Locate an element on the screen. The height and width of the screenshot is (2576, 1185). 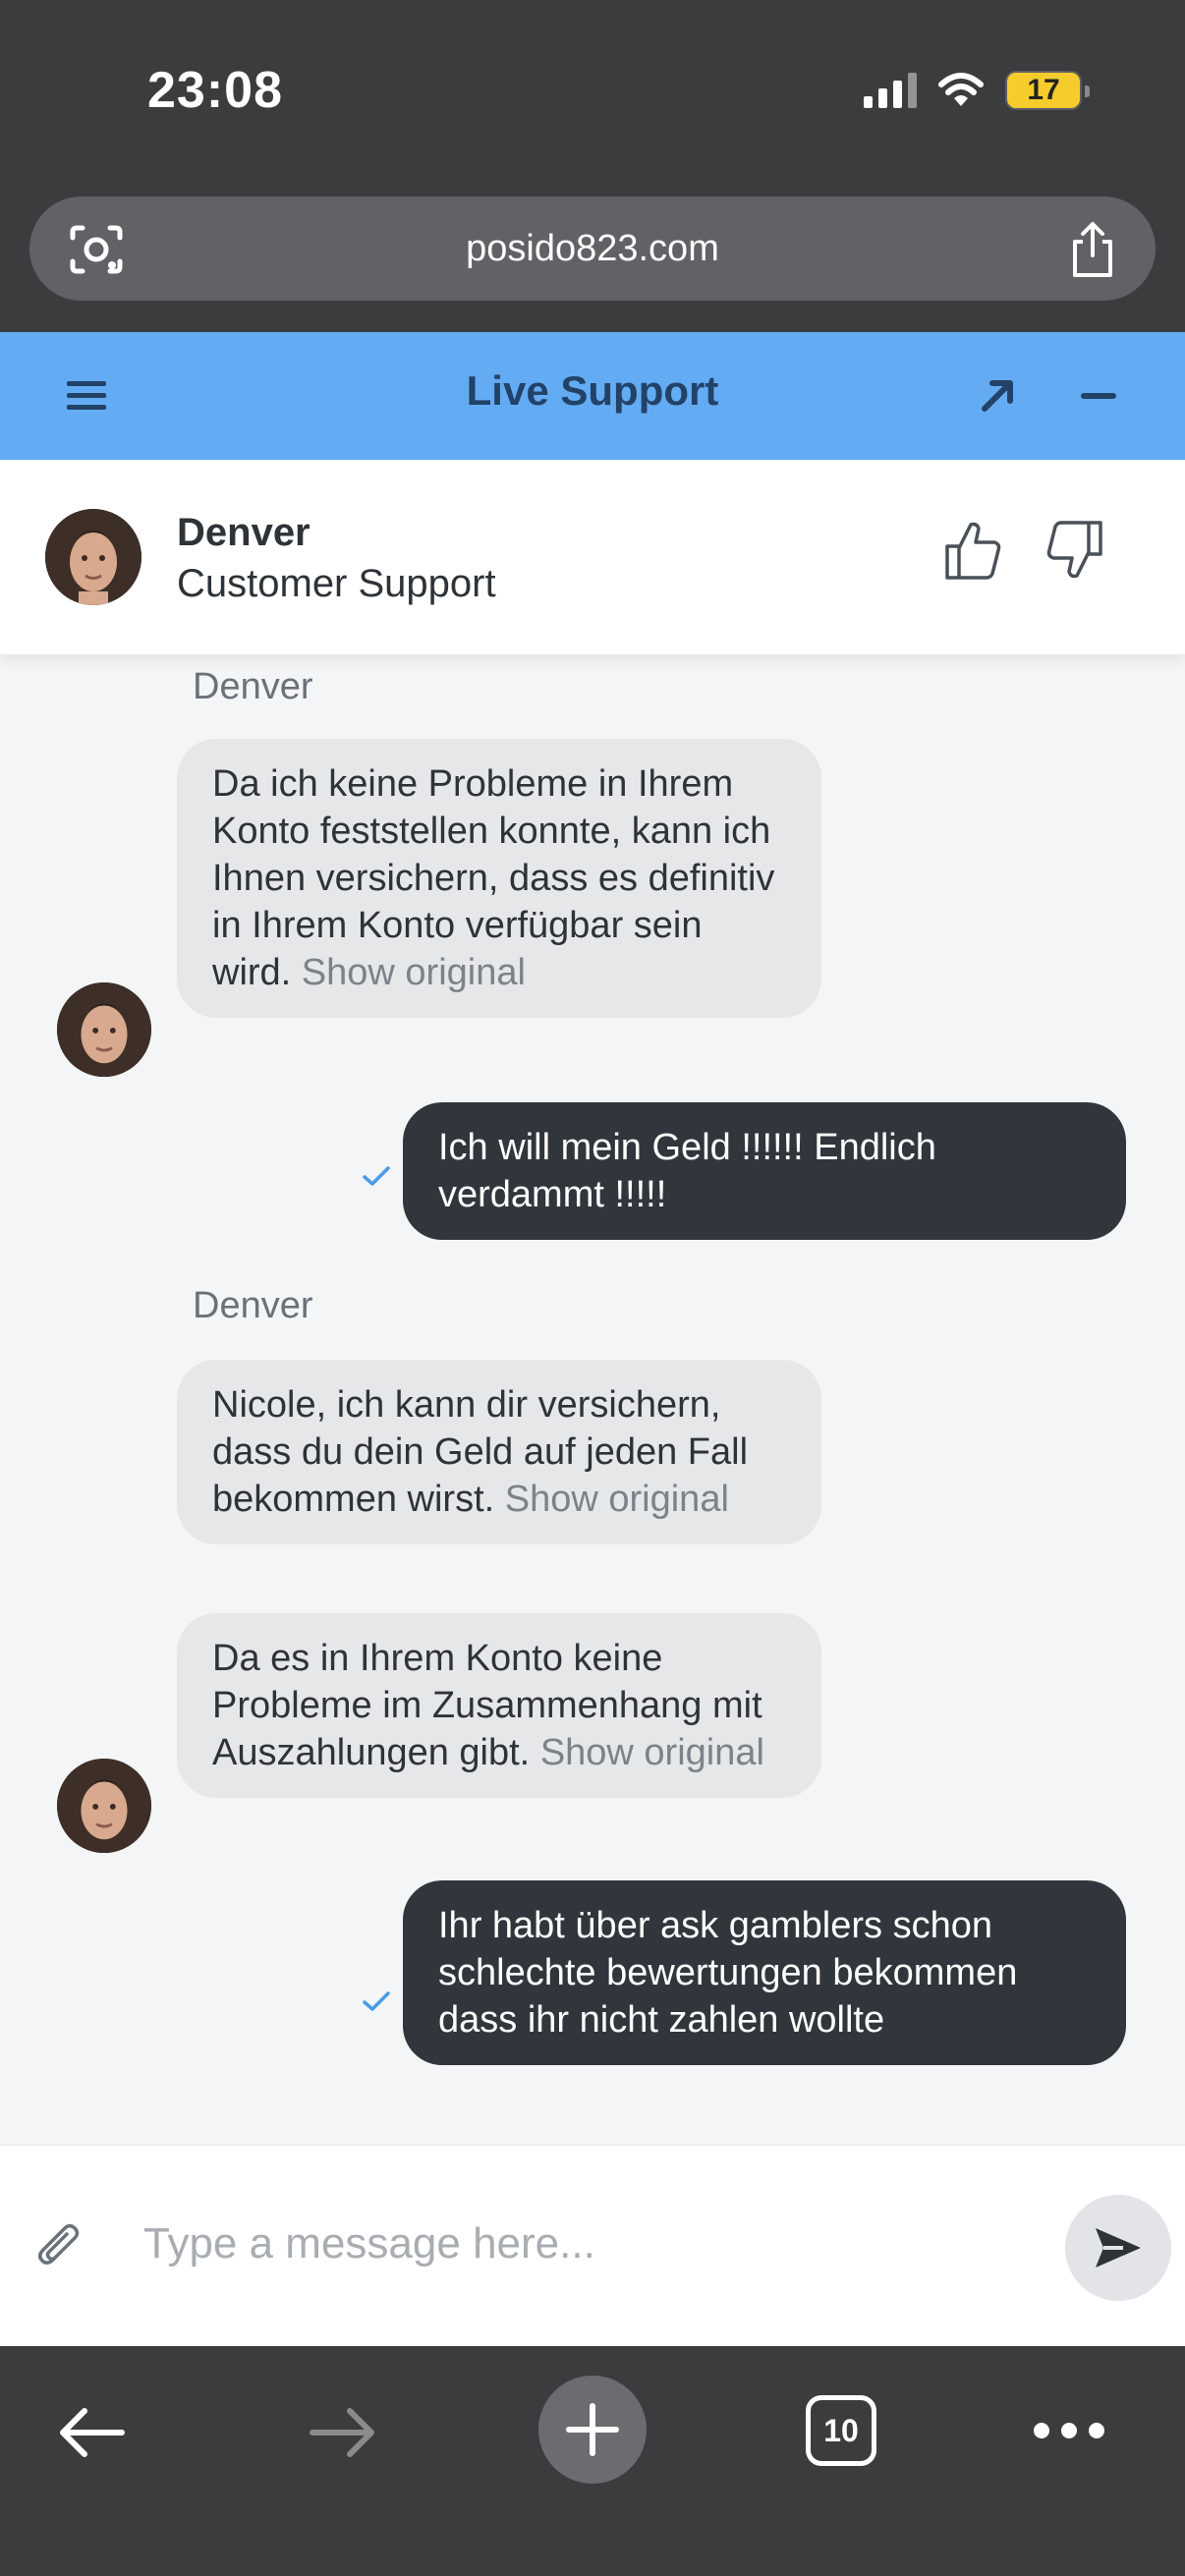
status-icons: 17 is located at coordinates (977, 90).